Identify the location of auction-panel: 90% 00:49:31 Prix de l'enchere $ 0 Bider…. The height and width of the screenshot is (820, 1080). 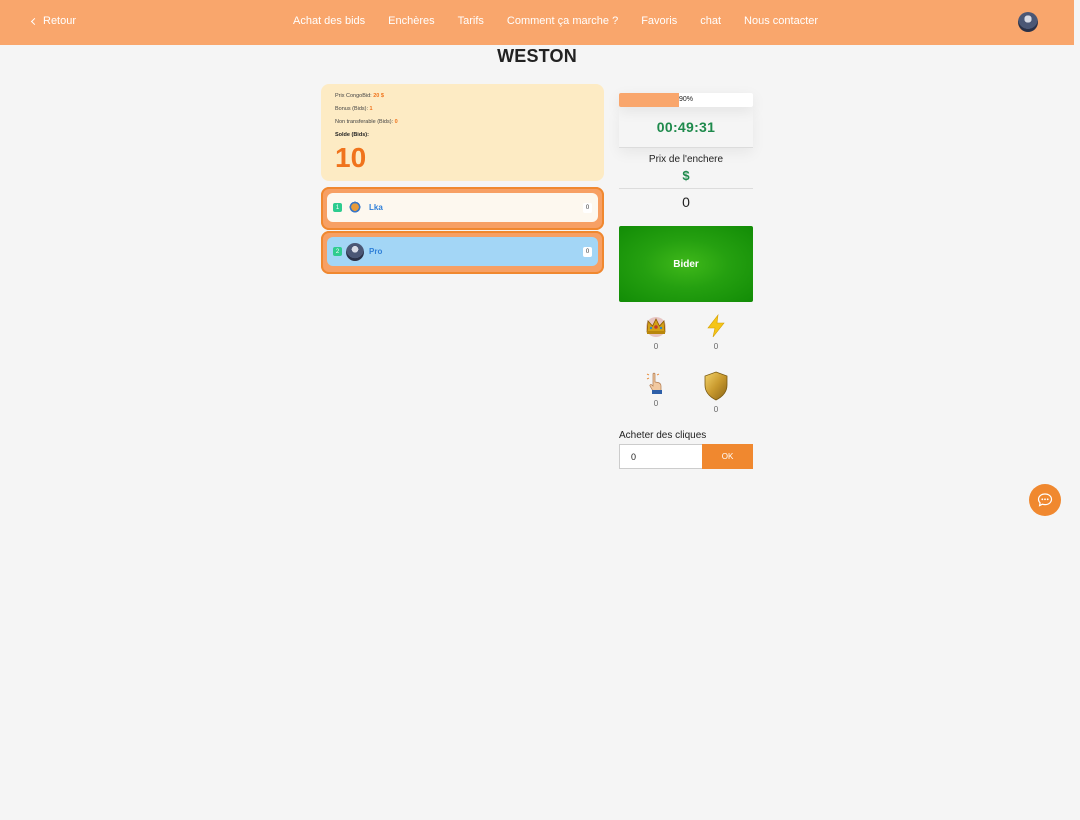
(686, 277).